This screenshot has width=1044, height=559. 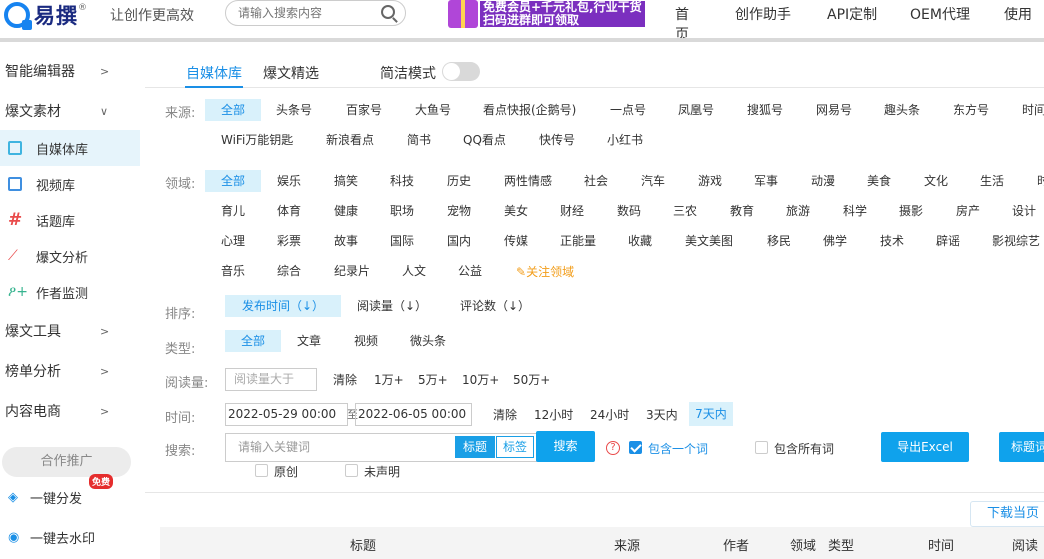 What do you see at coordinates (346, 181) in the screenshot?
I see `field-chip: 搞笑` at bounding box center [346, 181].